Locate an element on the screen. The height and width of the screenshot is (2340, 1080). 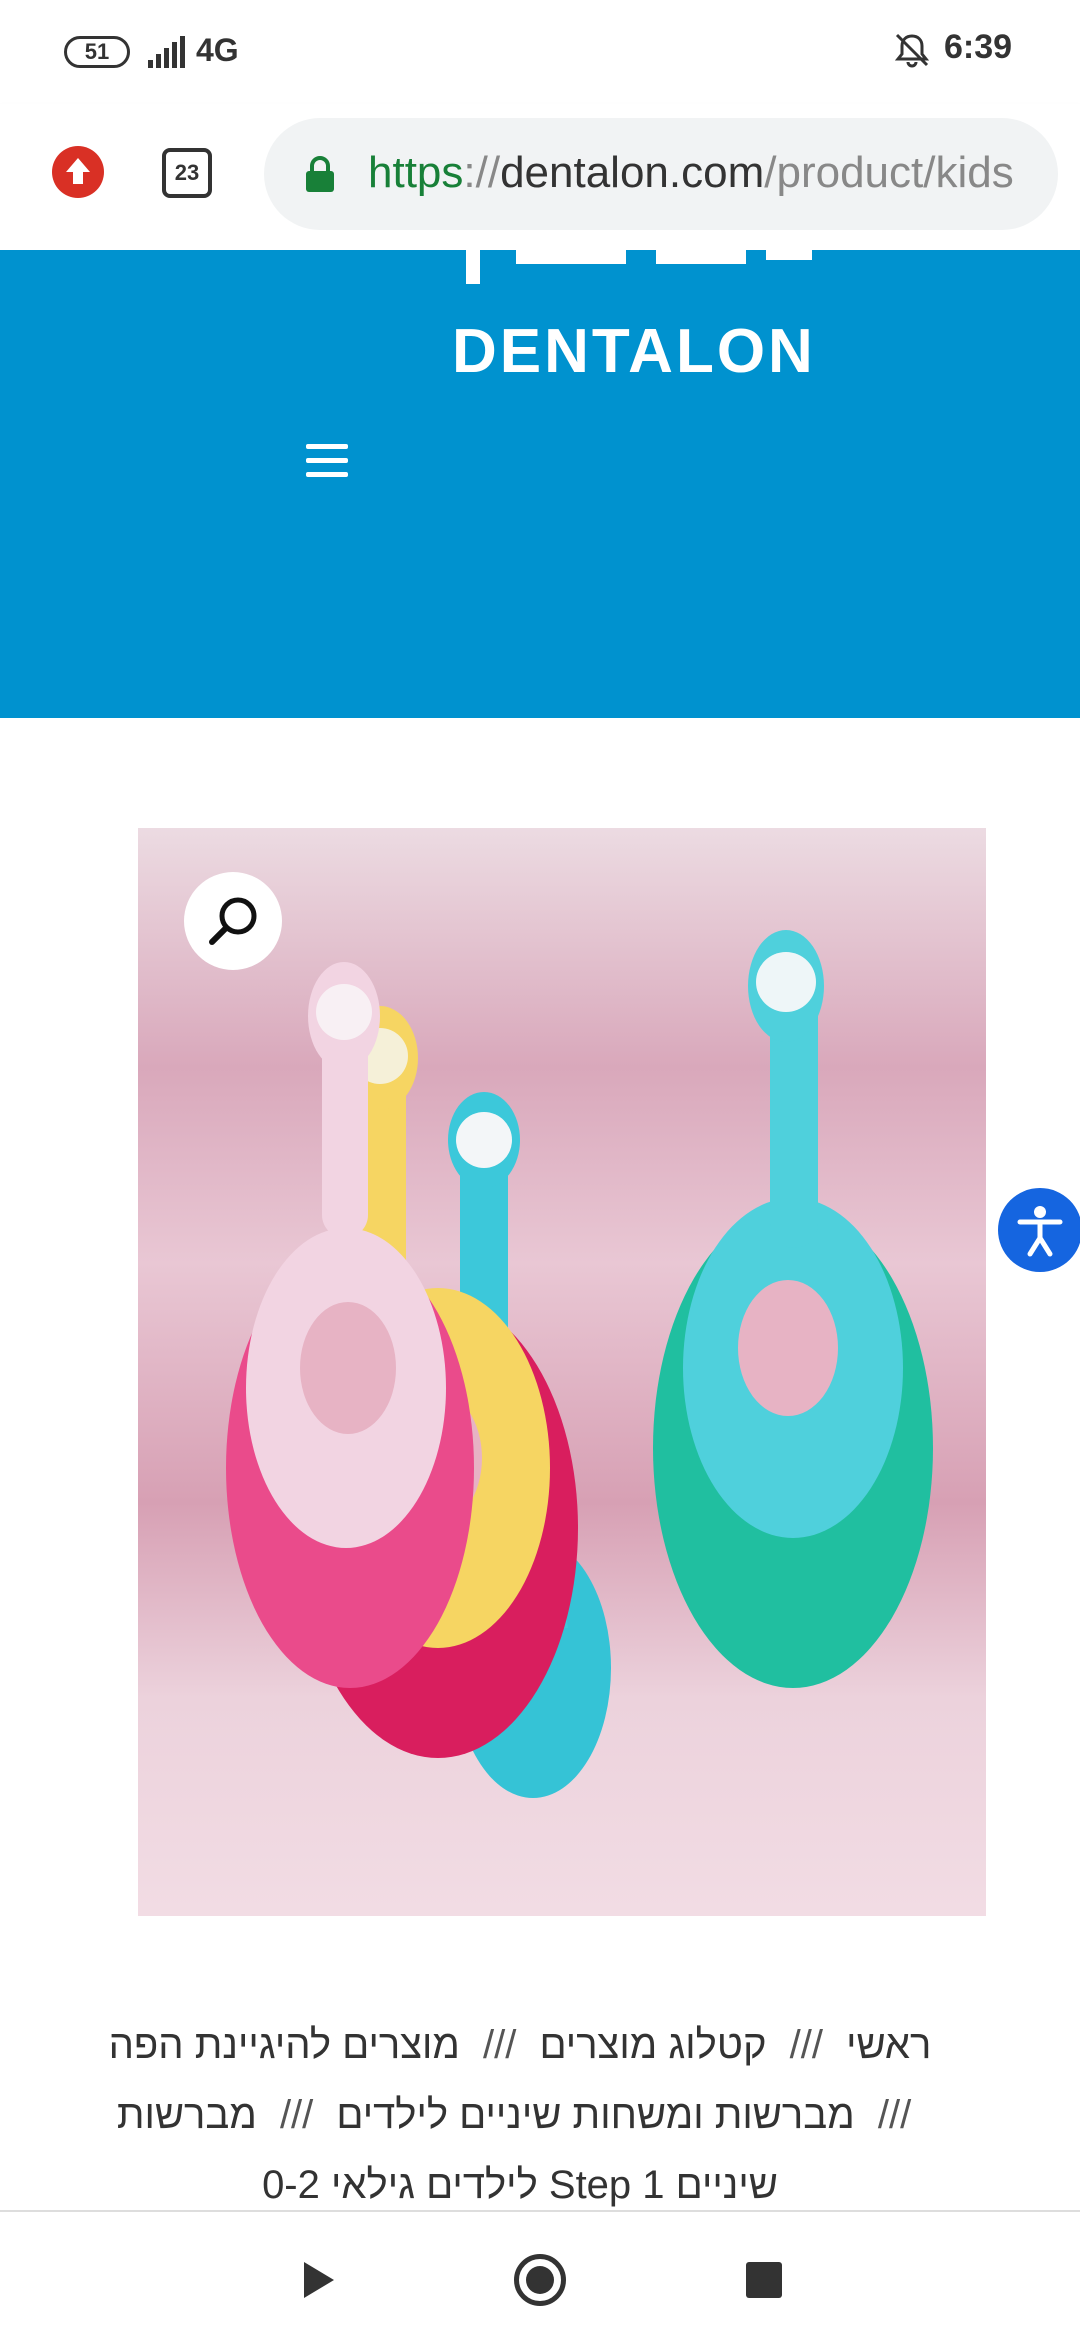
menu-icon is located at coordinates (327, 461).